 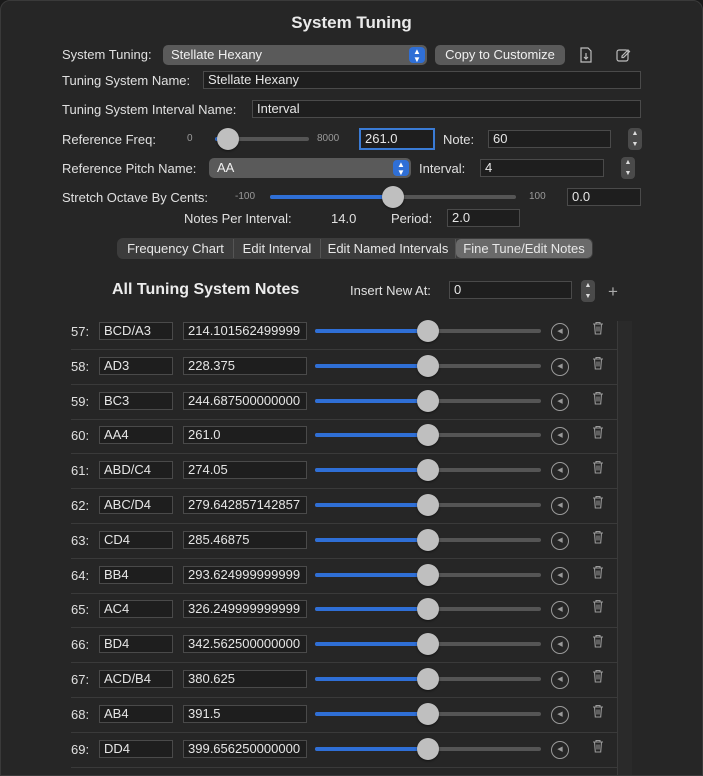 I want to click on tab-frequency-chart: Frequency Chart, so click(x=176, y=248).